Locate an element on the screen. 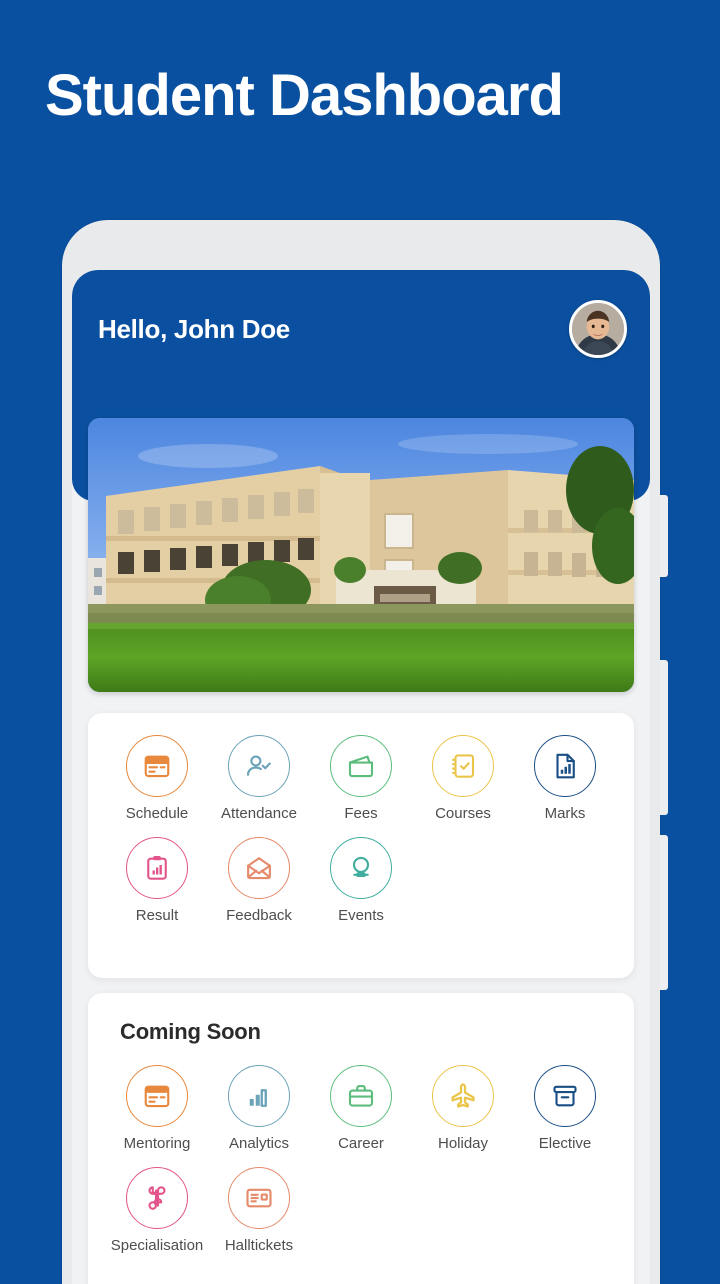 The height and width of the screenshot is (1284, 720). coming-soon-analytics: Analytics is located at coordinates (259, 1109).